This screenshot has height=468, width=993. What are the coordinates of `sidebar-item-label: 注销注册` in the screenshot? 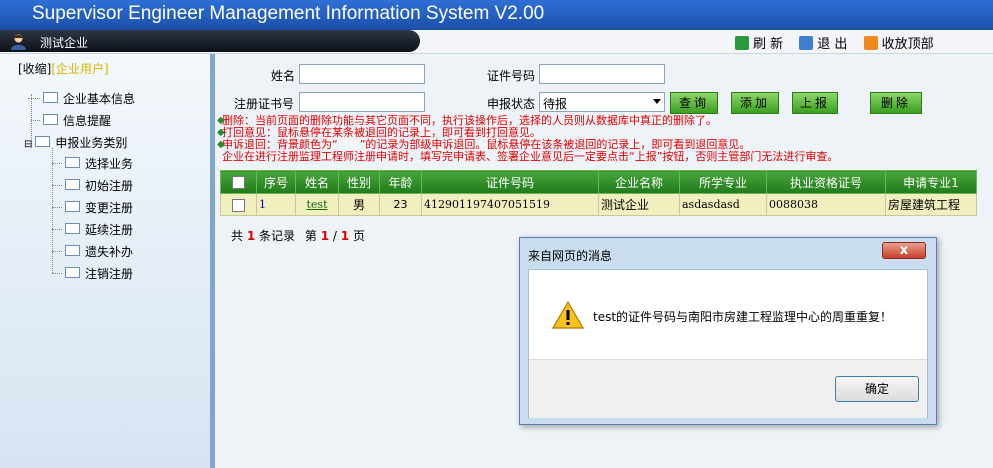 It's located at (109, 274).